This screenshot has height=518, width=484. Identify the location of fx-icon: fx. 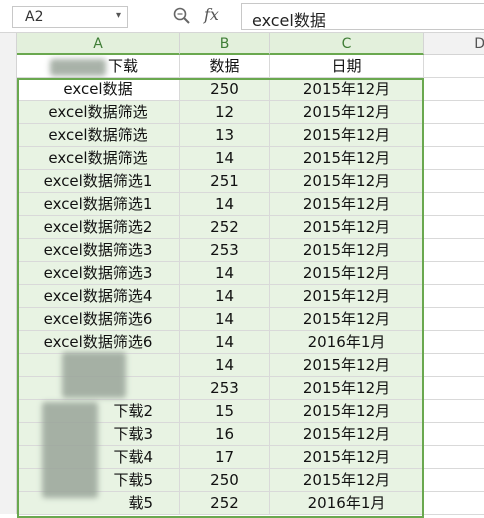
(211, 14).